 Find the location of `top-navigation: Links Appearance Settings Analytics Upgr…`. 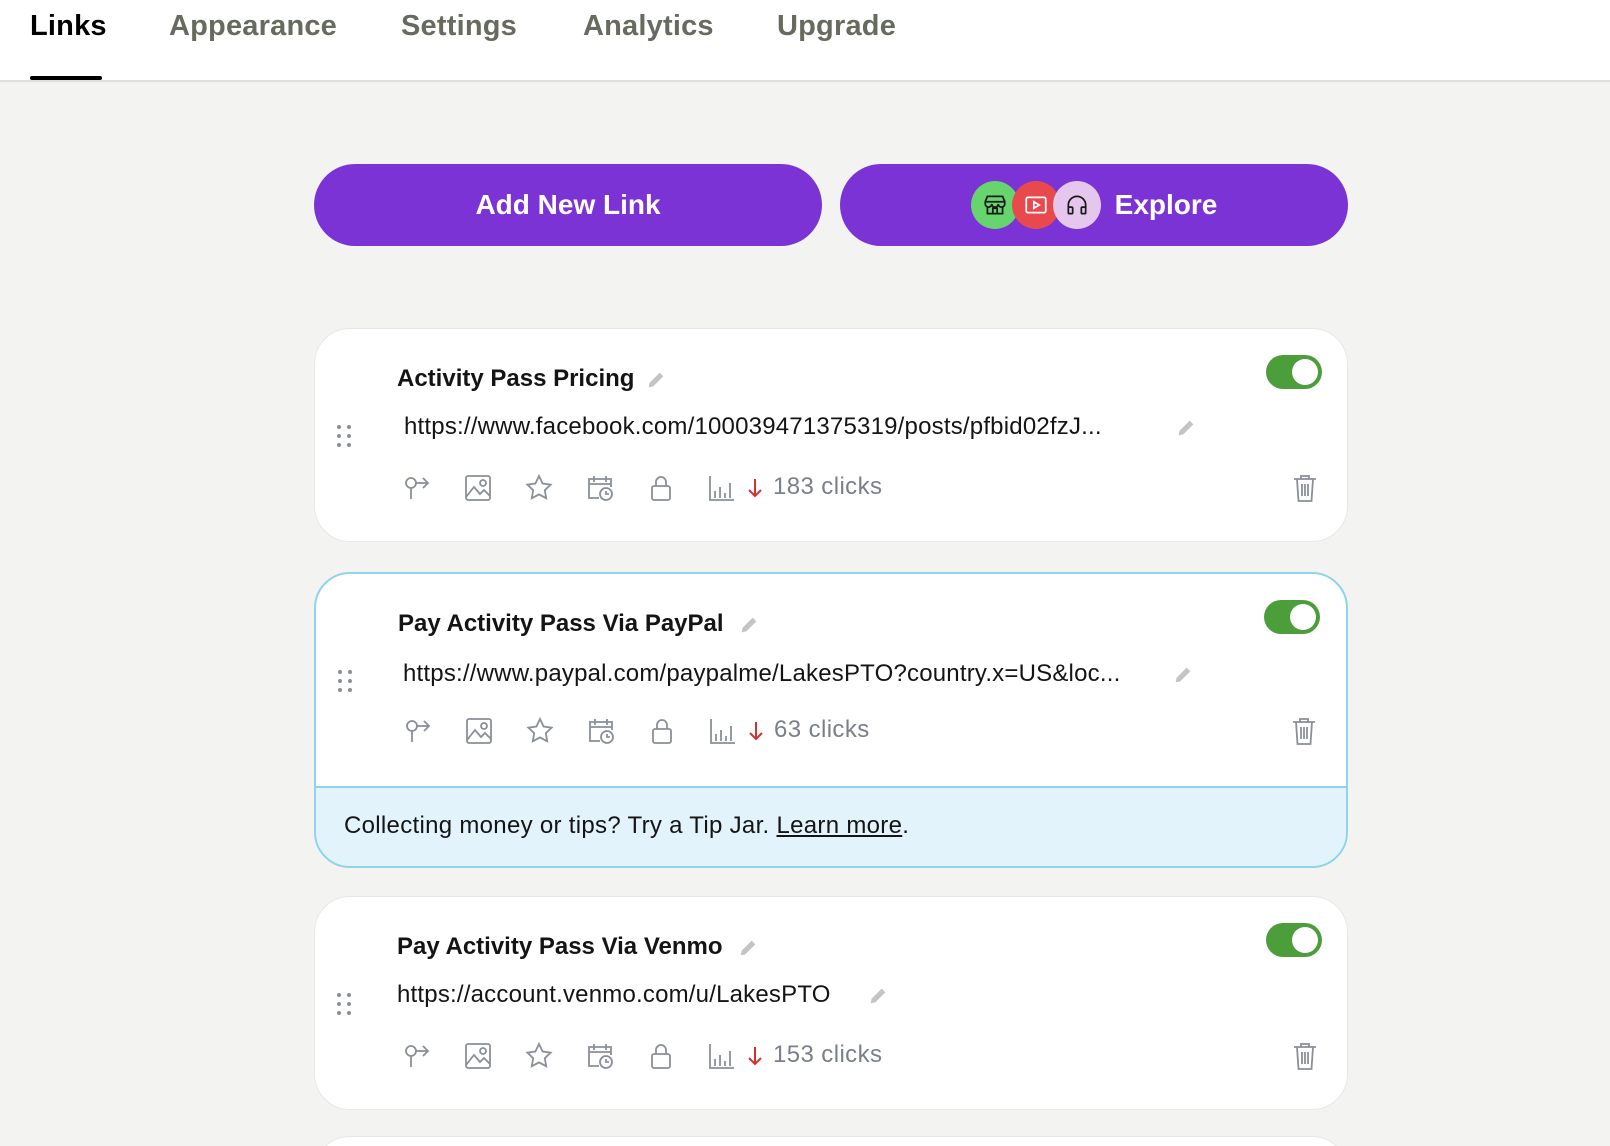

top-navigation: Links Appearance Settings Analytics Upgr… is located at coordinates (805, 41).